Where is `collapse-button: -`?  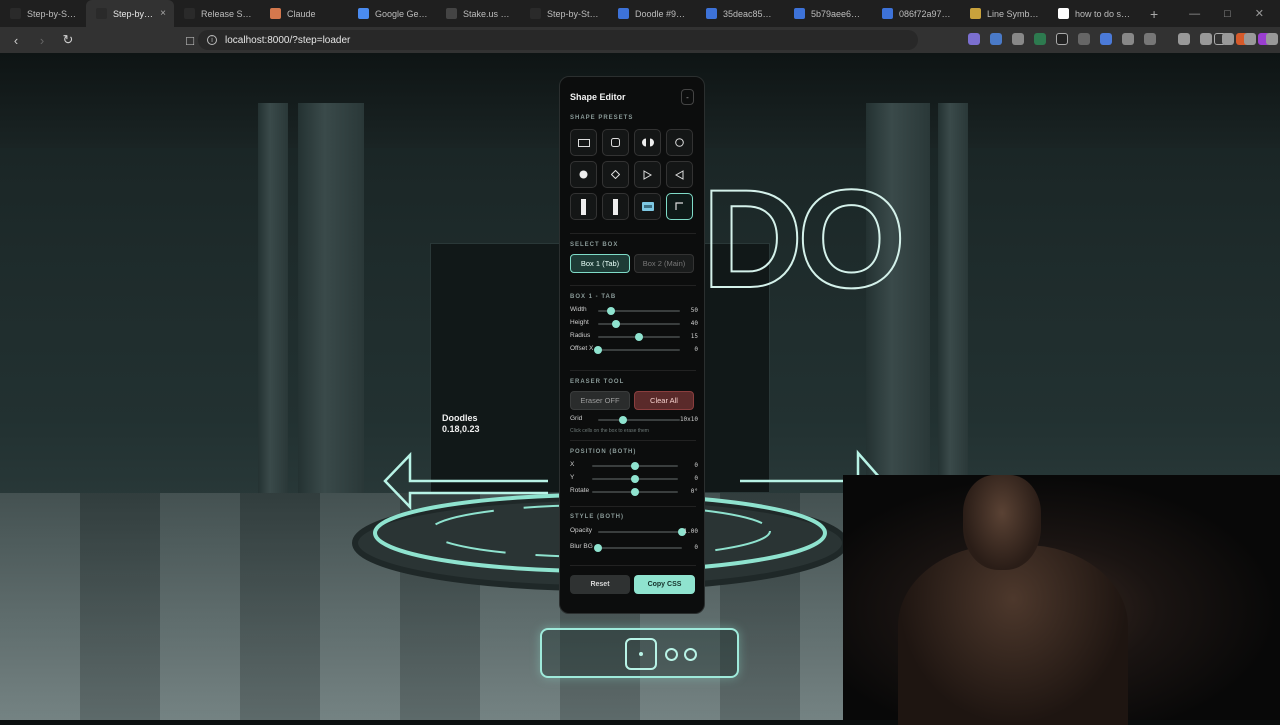 collapse-button: - is located at coordinates (687, 97).